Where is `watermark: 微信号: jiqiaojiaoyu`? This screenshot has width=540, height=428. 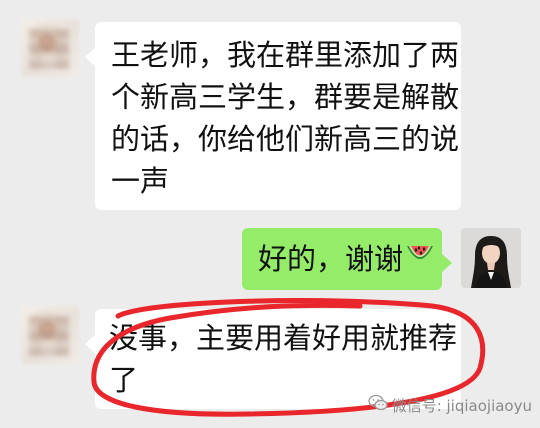
watermark: 微信号: jiqiaojiaoyu is located at coordinates (450, 405).